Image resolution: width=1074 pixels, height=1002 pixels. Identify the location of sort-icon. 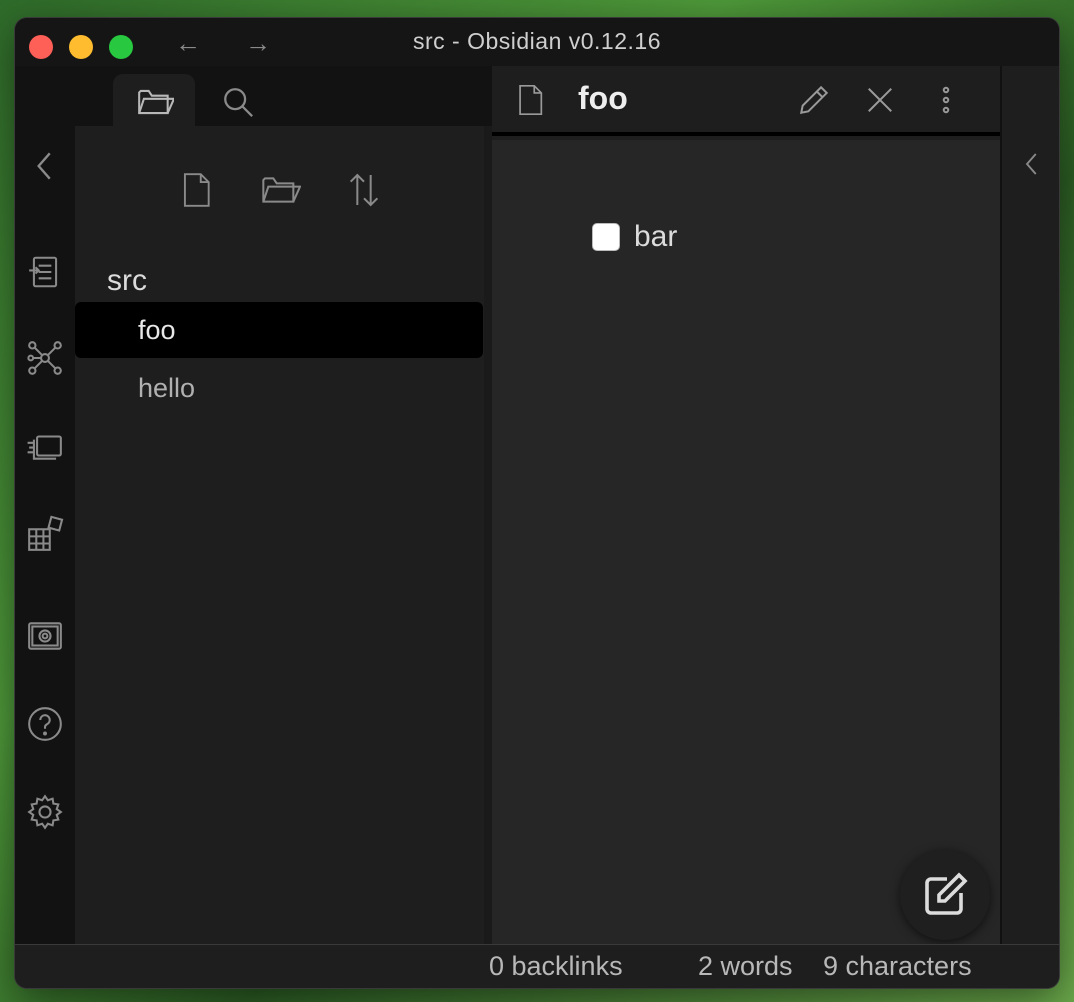
(364, 190).